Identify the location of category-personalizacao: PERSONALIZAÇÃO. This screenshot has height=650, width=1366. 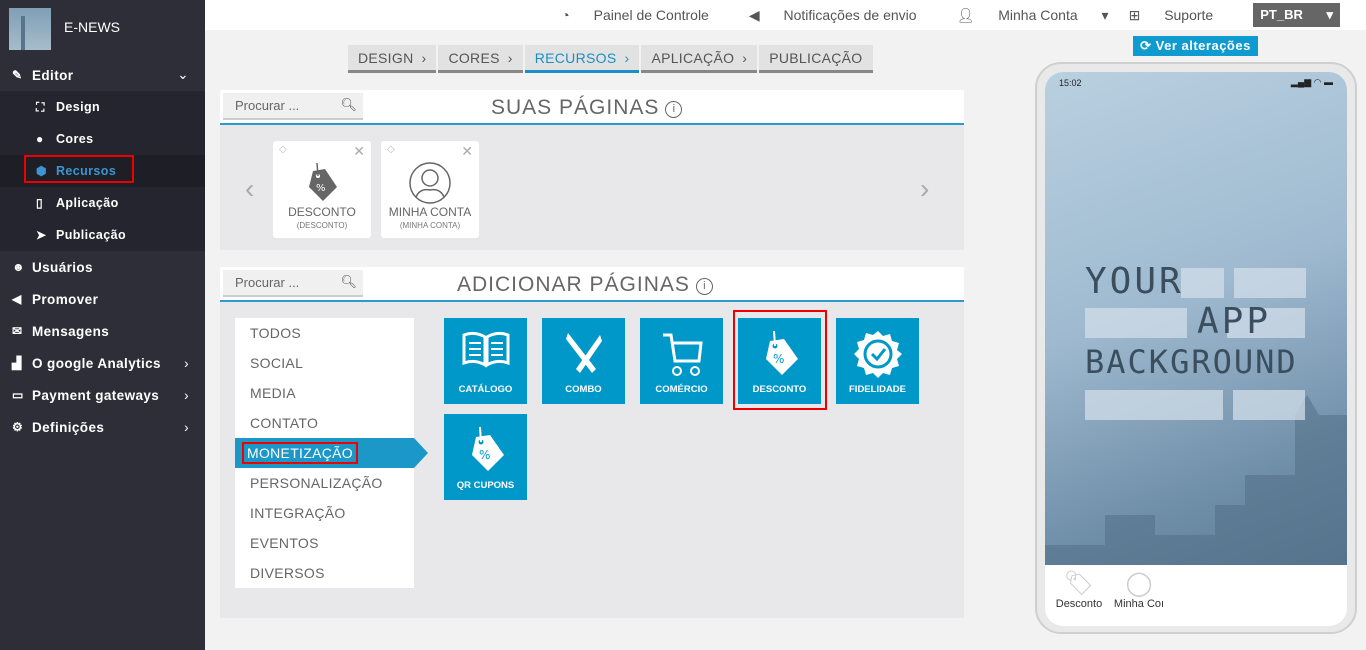
(324, 483).